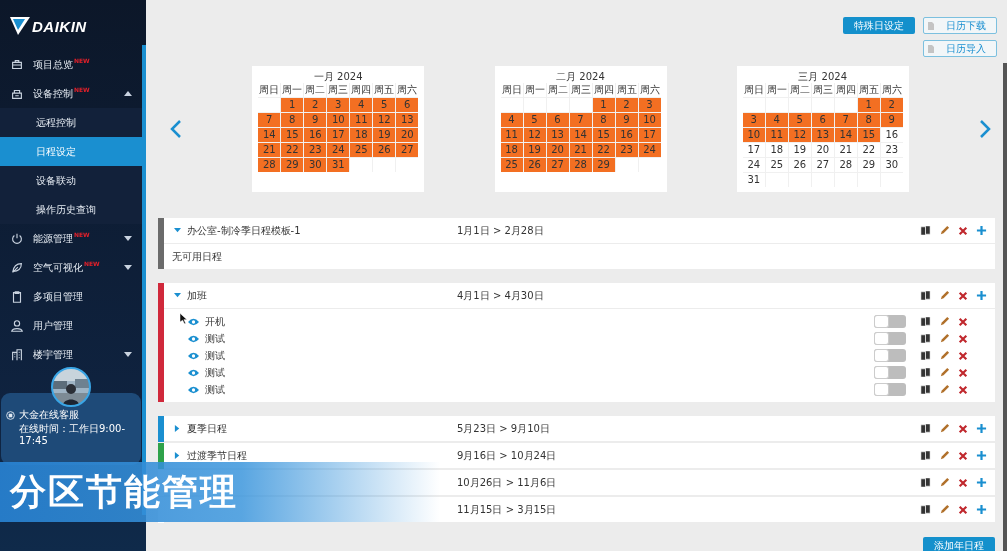 The height and width of the screenshot is (551, 1007). I want to click on calendar-day: 9, so click(626, 120).